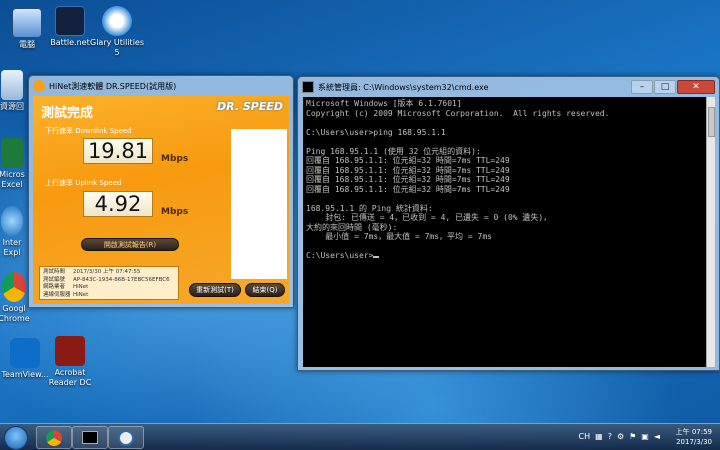 The height and width of the screenshot is (450, 720). What do you see at coordinates (70, 377) in the screenshot?
I see `desktop-icon-label: Acrobat Reader DC` at bounding box center [70, 377].